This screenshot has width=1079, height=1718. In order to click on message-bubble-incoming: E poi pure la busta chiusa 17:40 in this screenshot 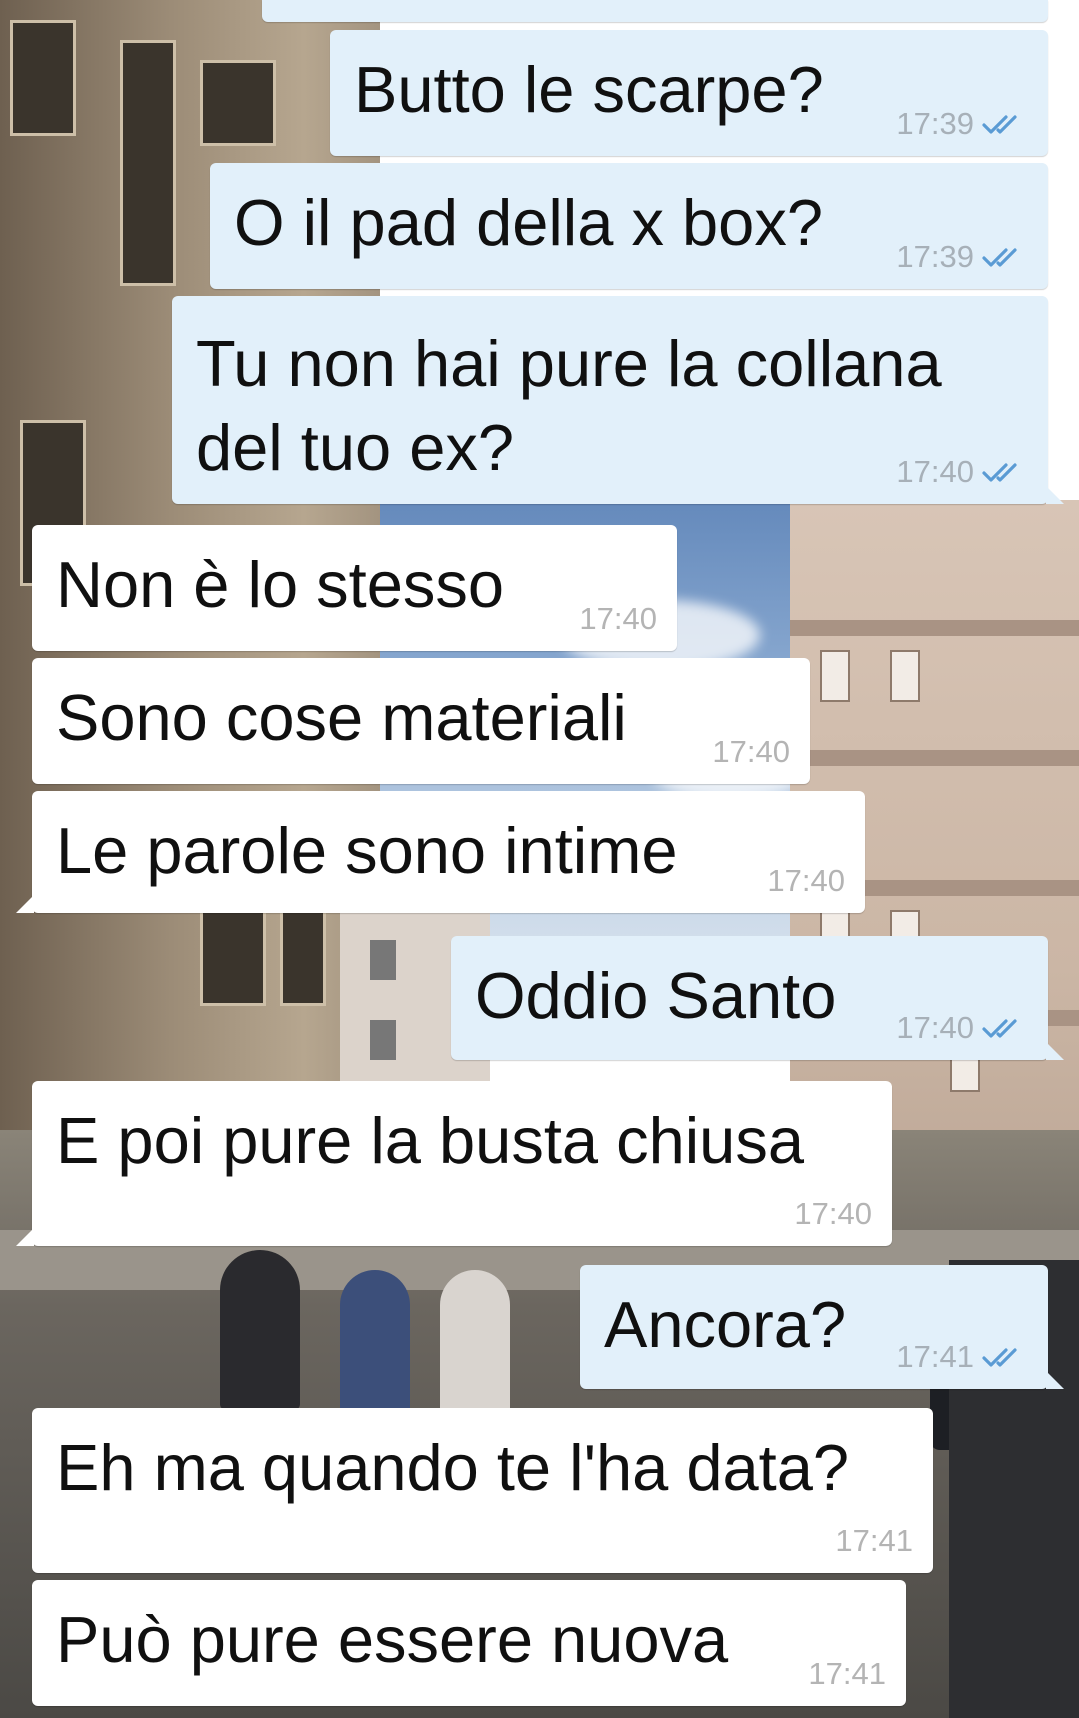, I will do `click(454, 1163)`.